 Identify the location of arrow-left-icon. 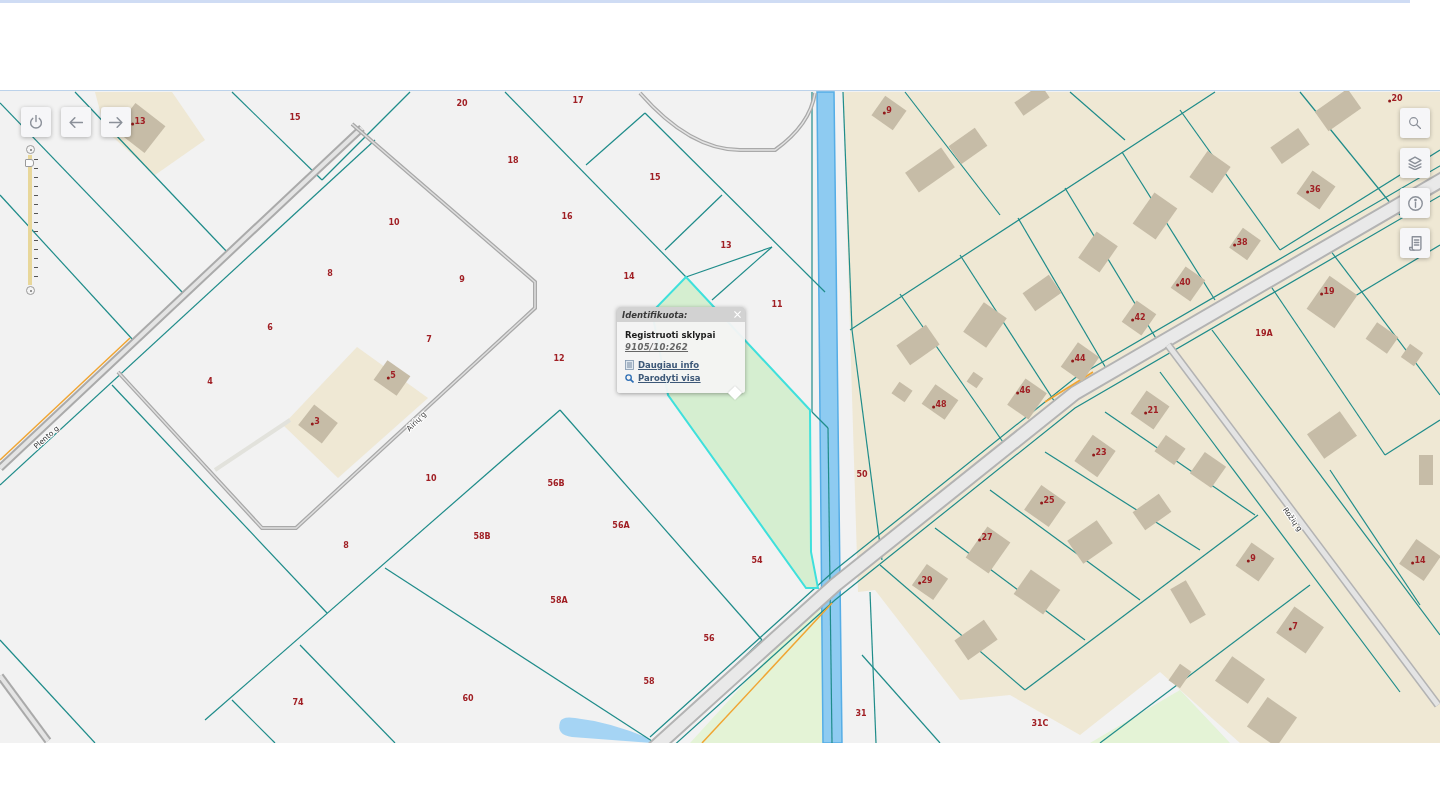
(76, 122).